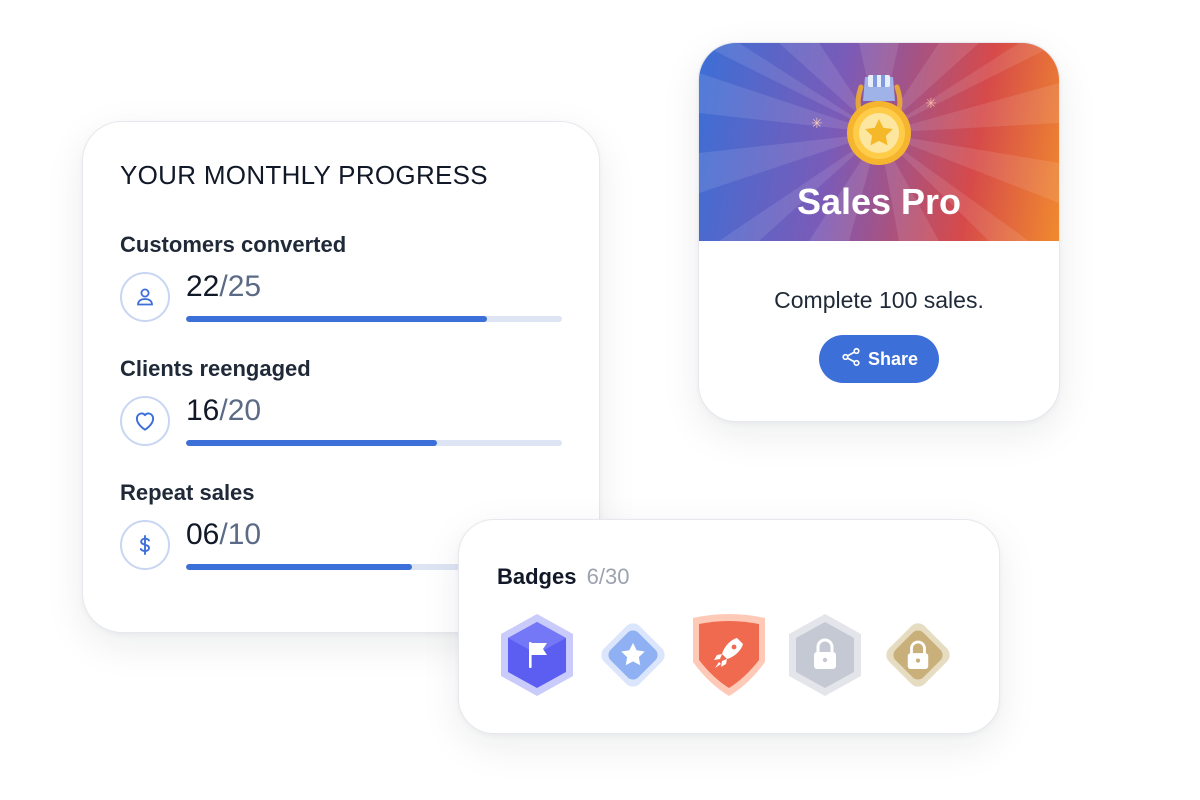 The width and height of the screenshot is (1200, 800). Describe the element at coordinates (203, 286) in the screenshot. I see `metric-current: 22` at that location.